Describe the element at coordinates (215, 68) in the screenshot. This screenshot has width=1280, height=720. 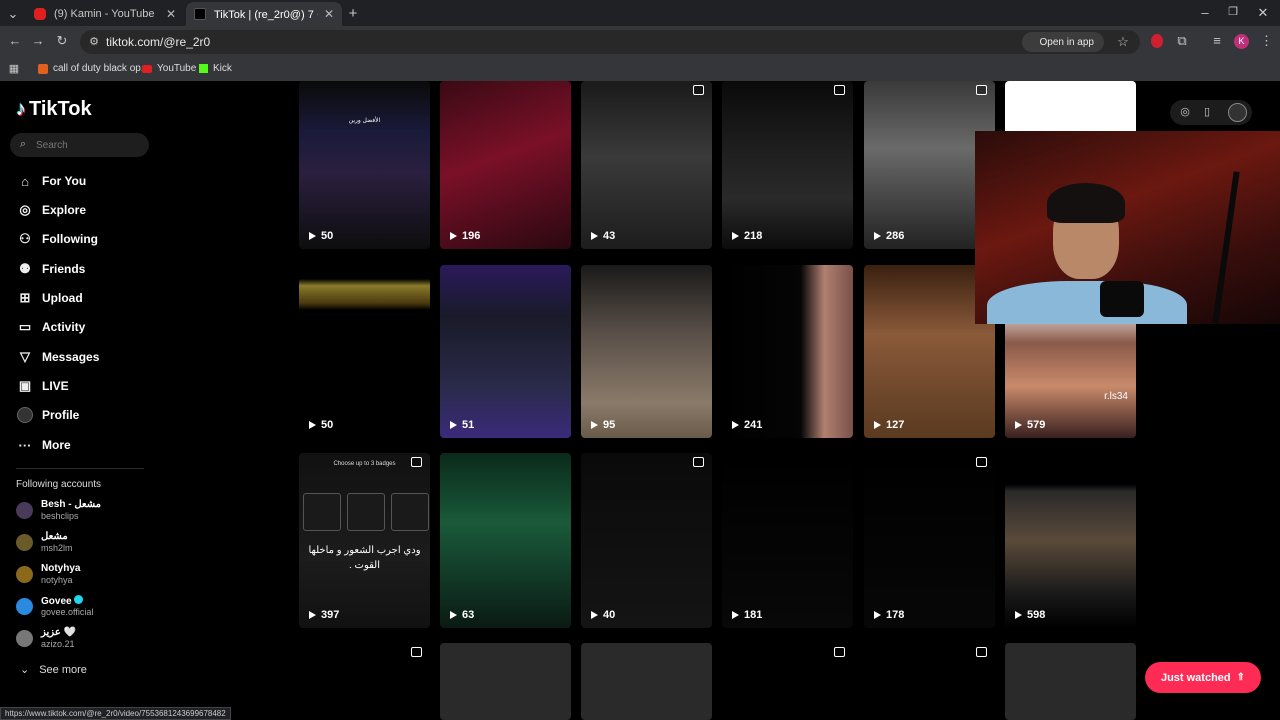
I see `bookmark-item: Kick` at that location.